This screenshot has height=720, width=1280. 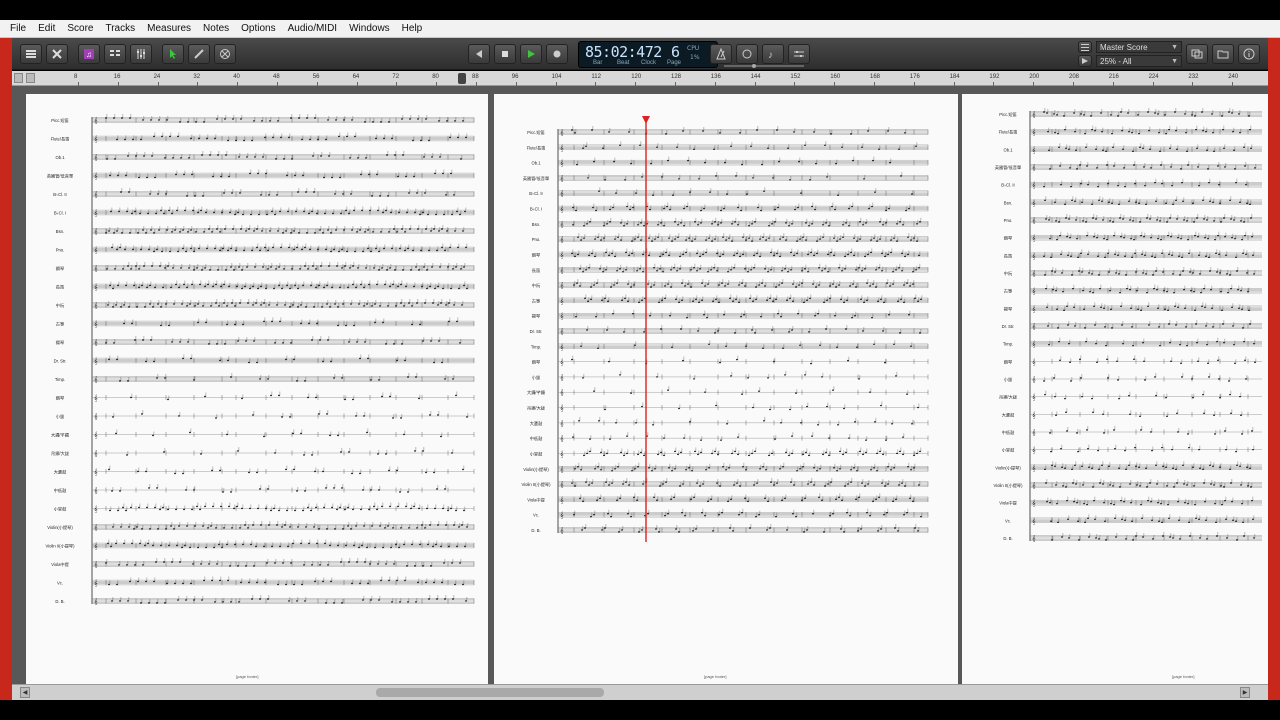 What do you see at coordinates (18, 29) in the screenshot?
I see `menu-file: File` at bounding box center [18, 29].